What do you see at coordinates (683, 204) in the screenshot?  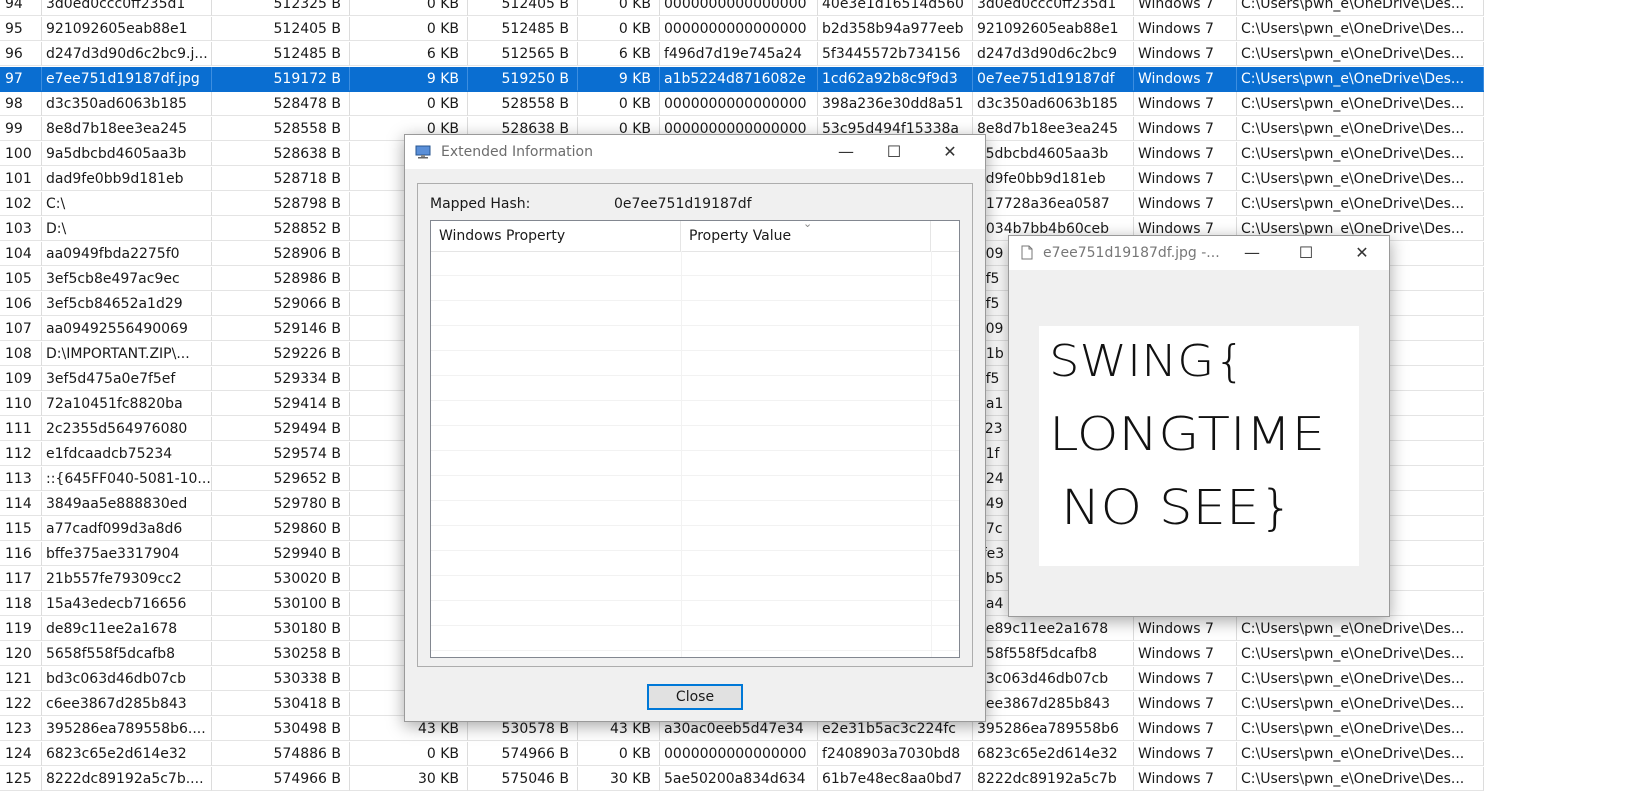 I see `mapped-hash-value: 0e7ee751d19187df` at bounding box center [683, 204].